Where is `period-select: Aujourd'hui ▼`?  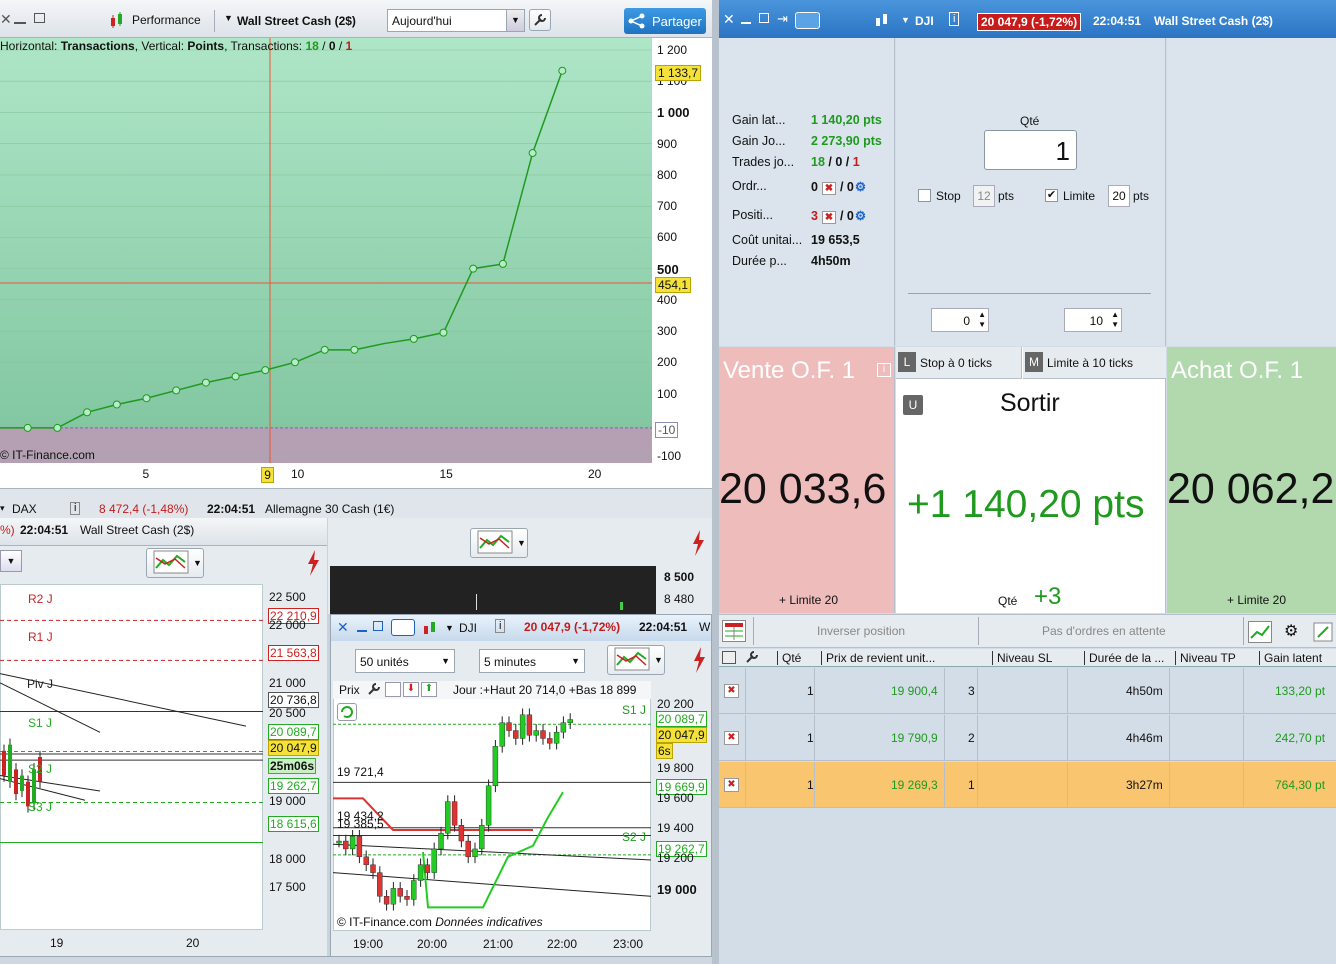
period-select: Aujourd'hui ▼ is located at coordinates (456, 20).